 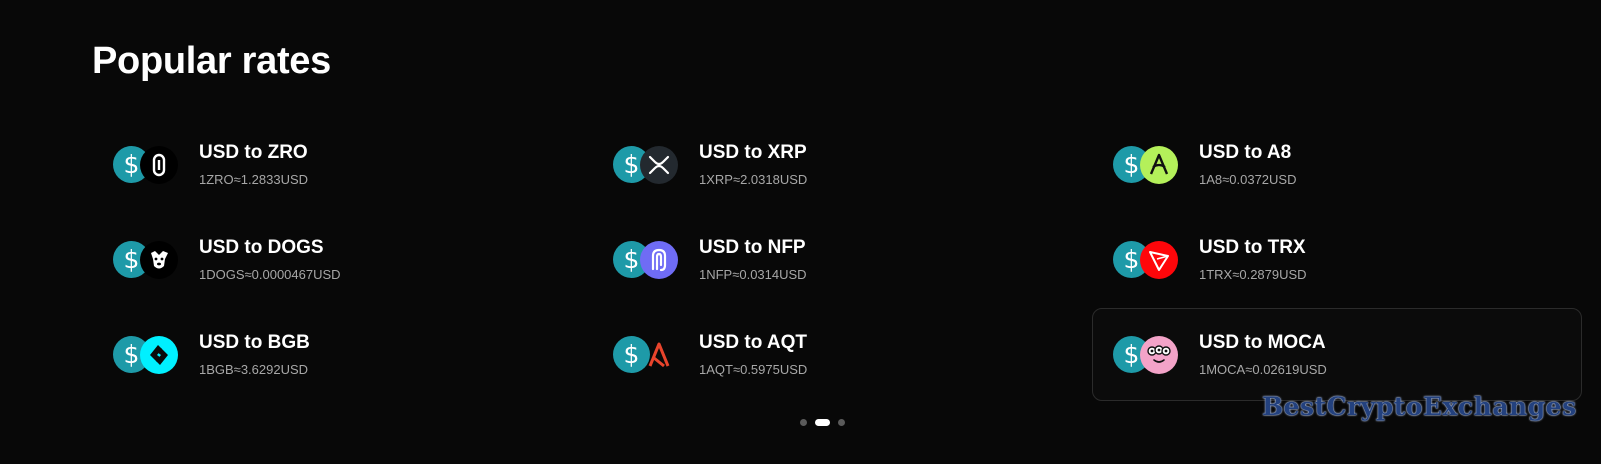 What do you see at coordinates (1159, 354) in the screenshot?
I see `moca-icon` at bounding box center [1159, 354].